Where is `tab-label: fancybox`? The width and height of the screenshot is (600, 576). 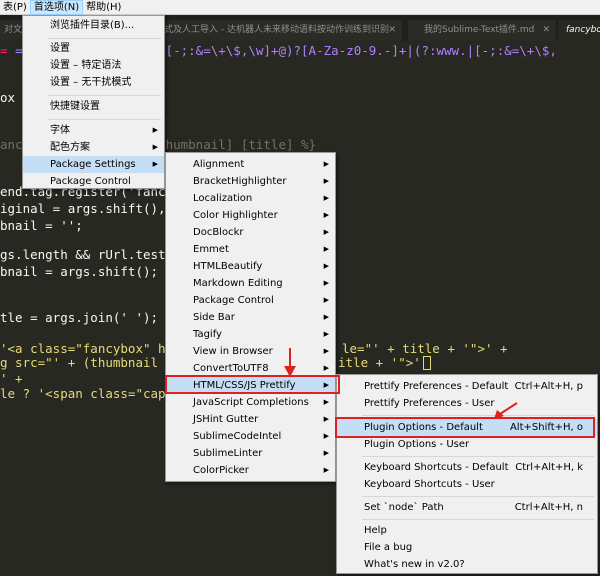
tab-label: fancybox is located at coordinates (583, 30).